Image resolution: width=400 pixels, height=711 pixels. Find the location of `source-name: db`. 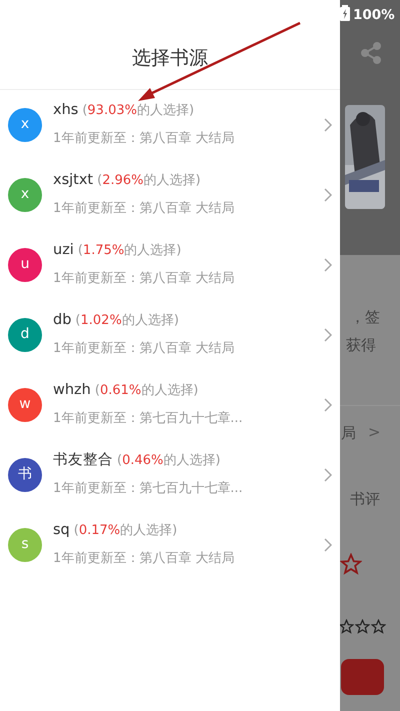

source-name: db is located at coordinates (62, 320).